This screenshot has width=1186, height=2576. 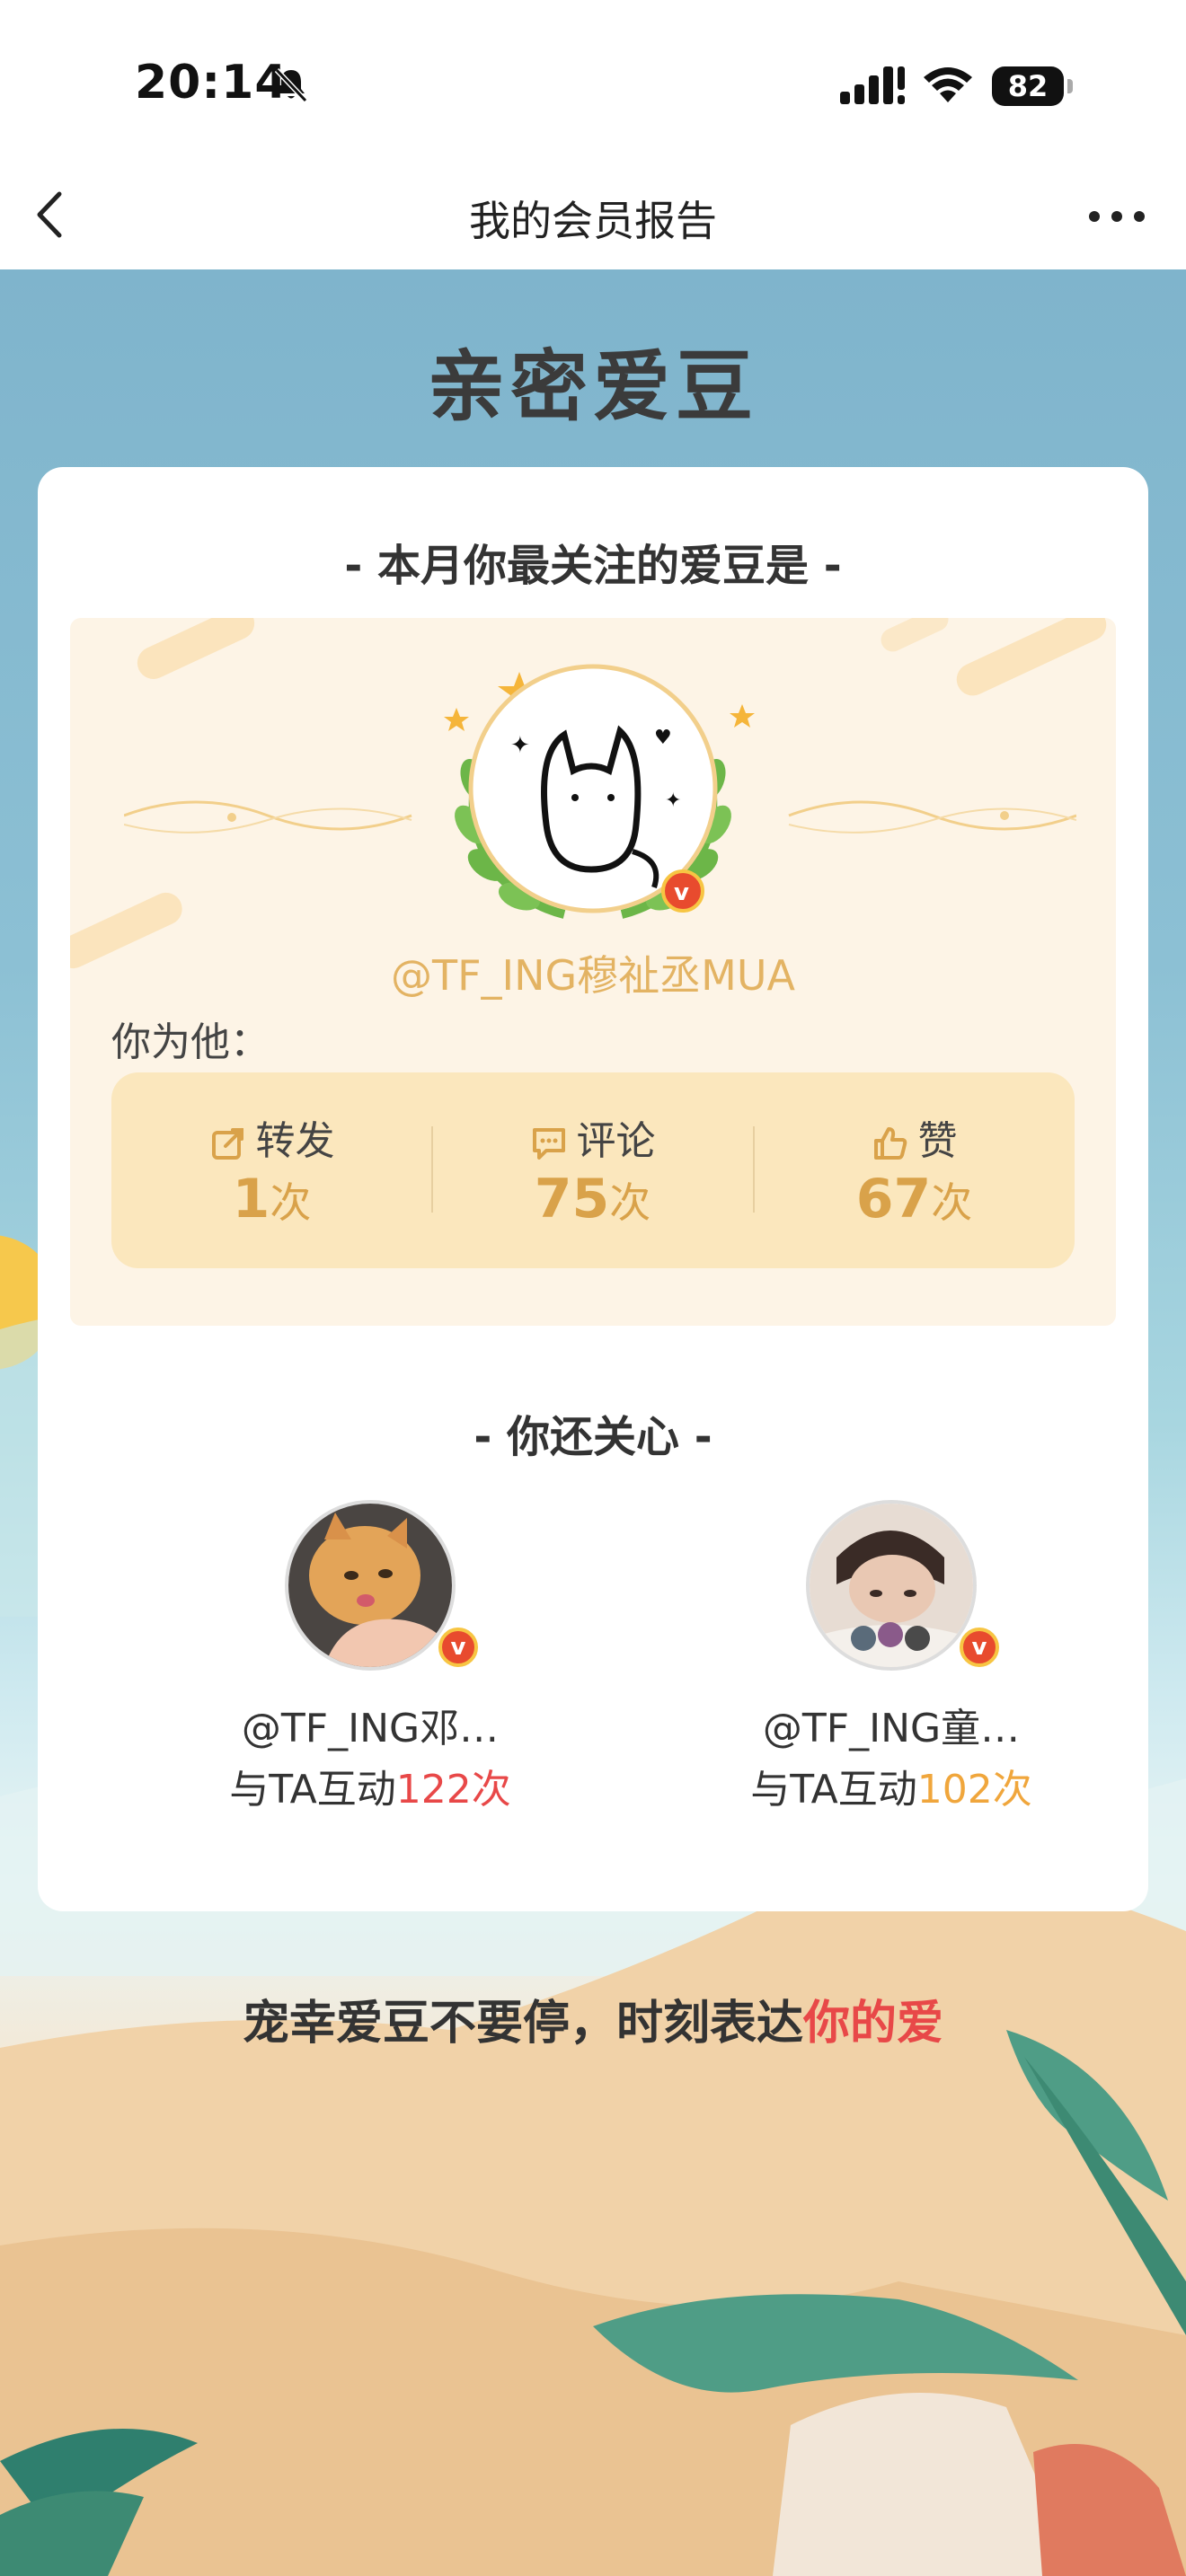 What do you see at coordinates (593, 566) in the screenshot?
I see `top-idol-title: - 本月你最关注的爱豆是 -` at bounding box center [593, 566].